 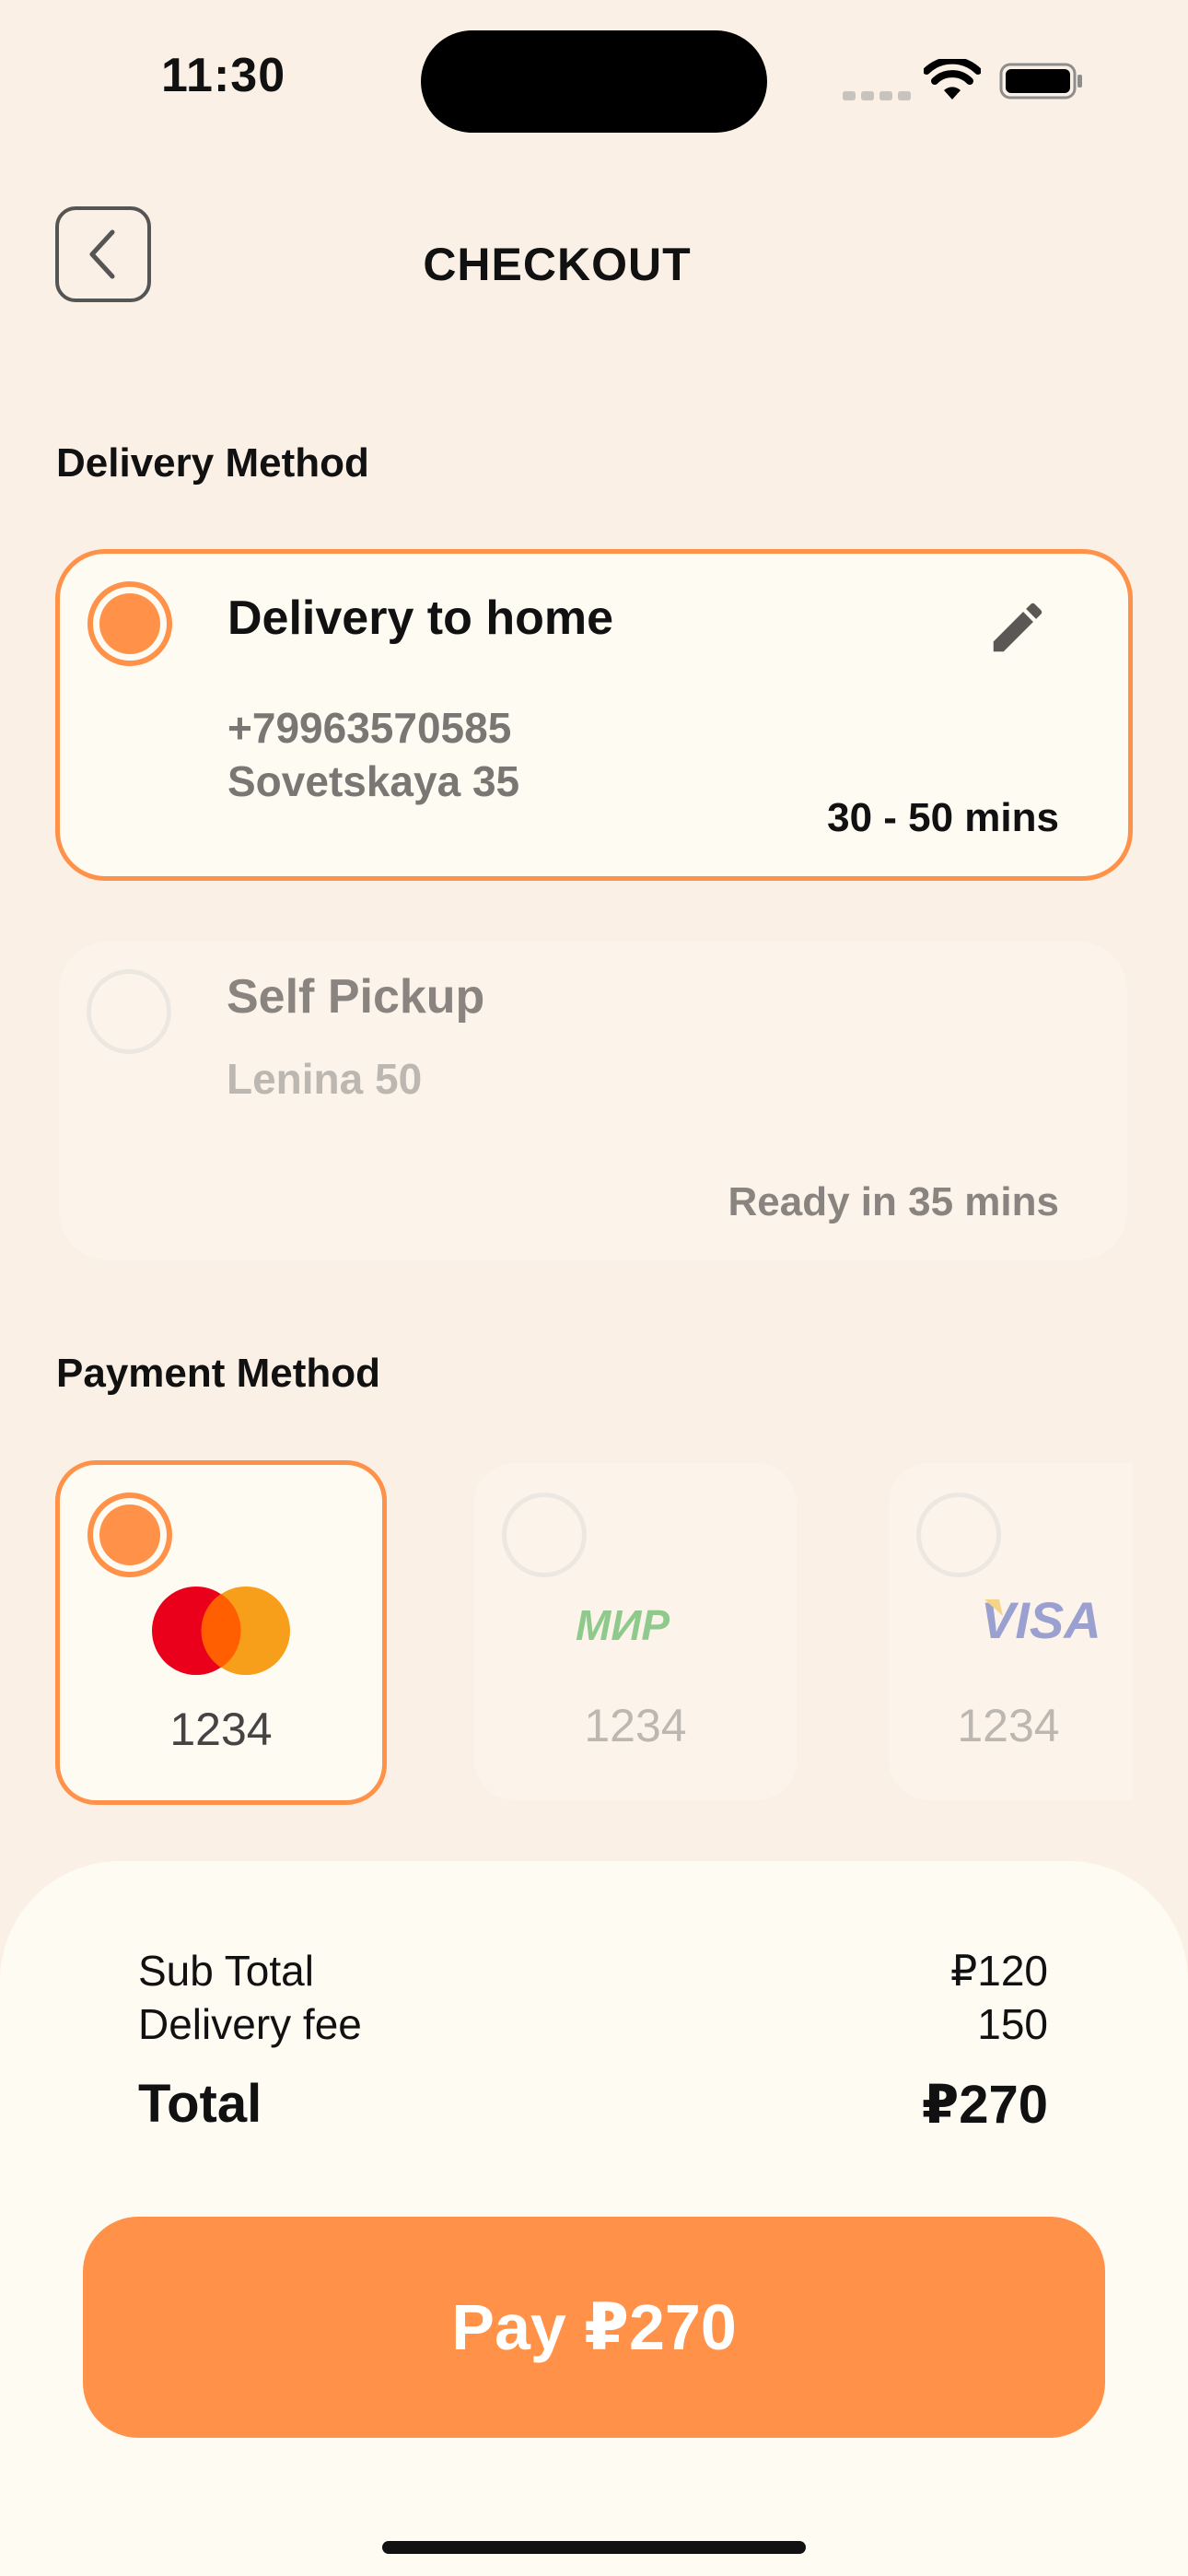 What do you see at coordinates (594, 2327) in the screenshot?
I see `pay-button: Pay ₽270` at bounding box center [594, 2327].